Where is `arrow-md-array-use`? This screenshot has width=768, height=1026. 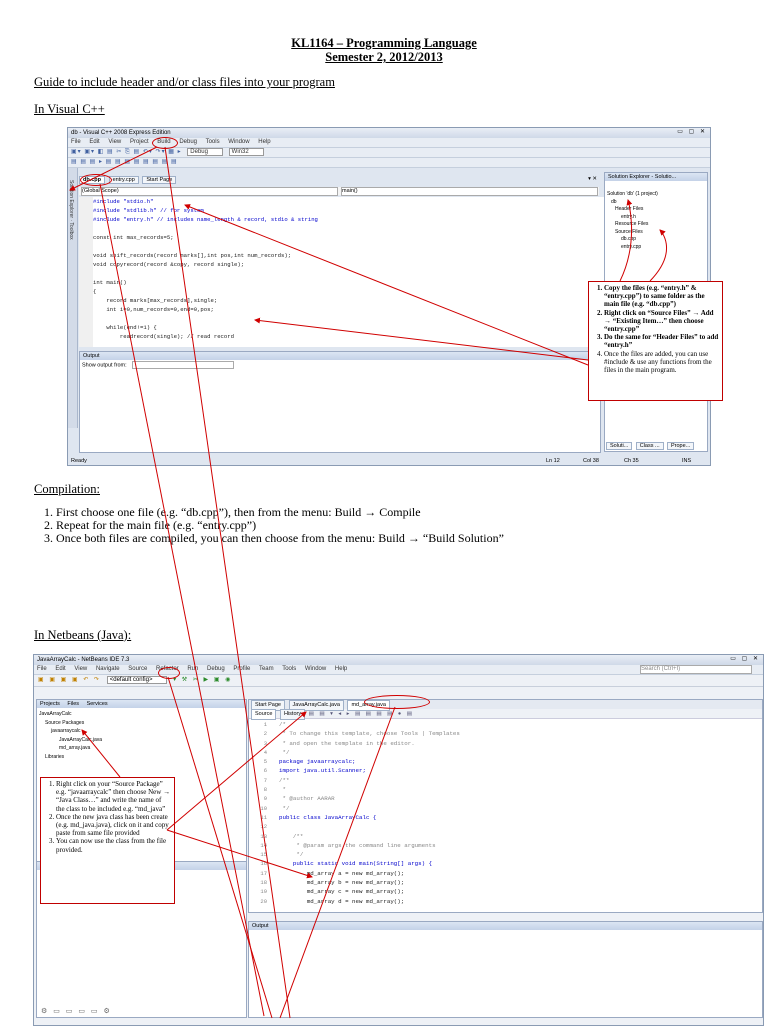 arrow-md-array-use is located at coordinates (239, 854).